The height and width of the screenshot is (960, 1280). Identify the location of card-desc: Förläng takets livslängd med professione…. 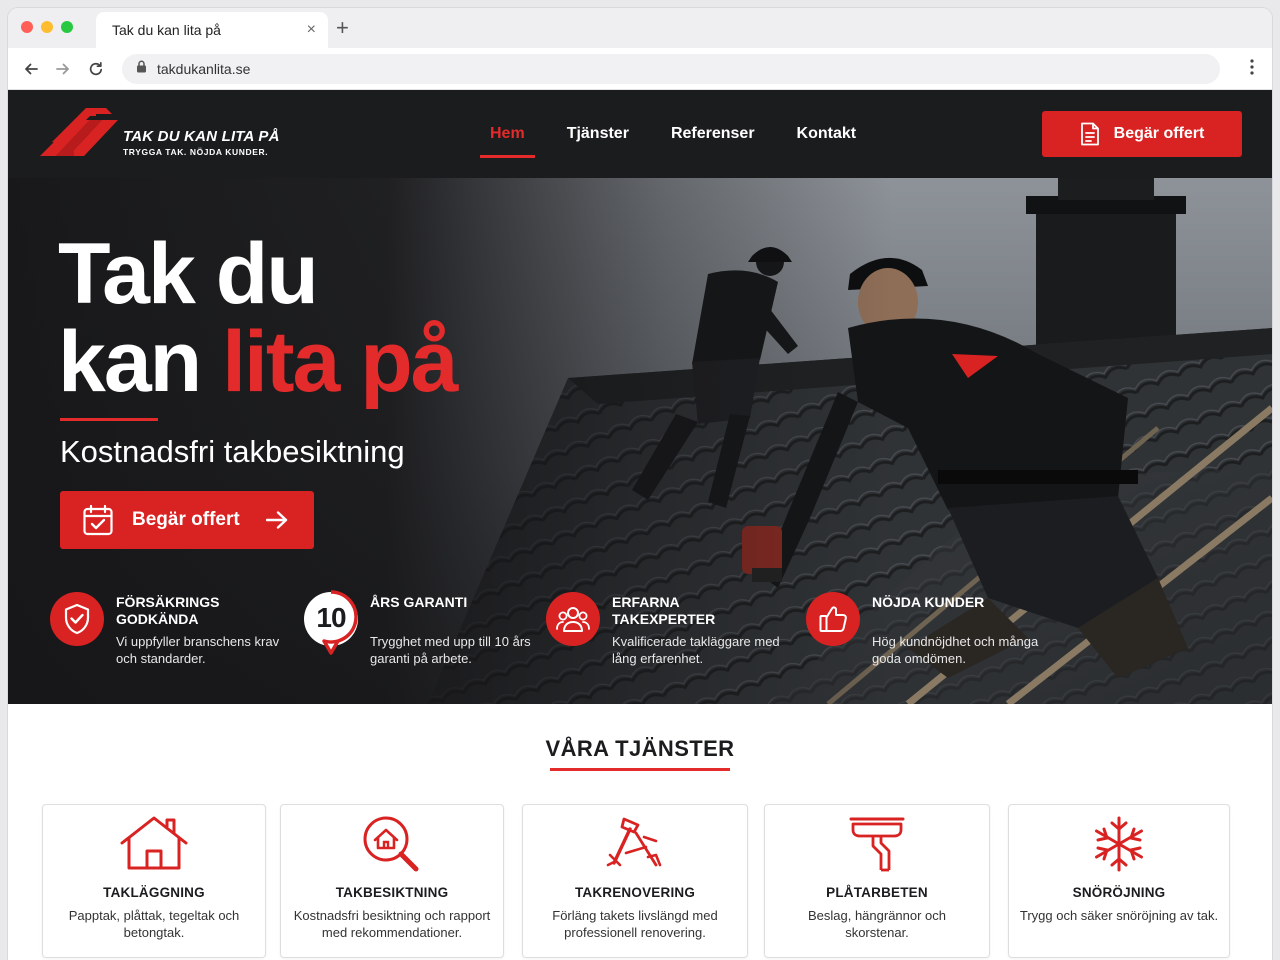
(635, 924).